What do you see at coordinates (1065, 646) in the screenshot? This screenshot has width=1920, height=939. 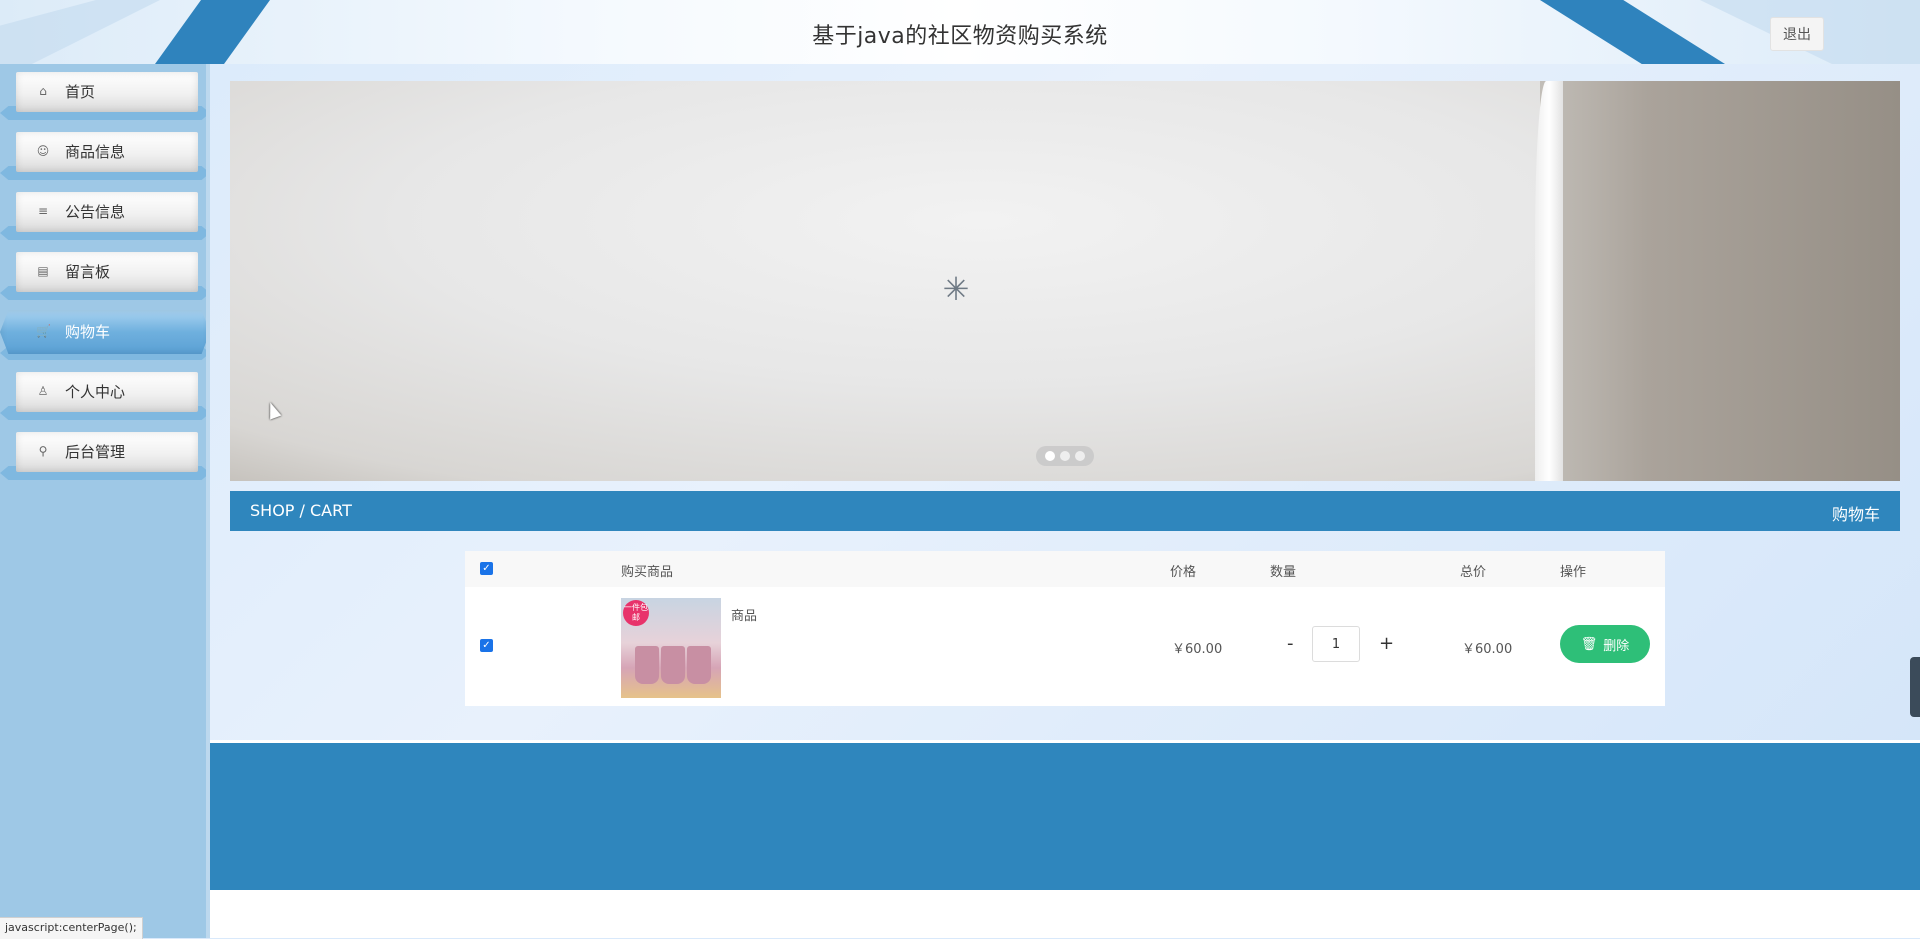 I see `table-row: ✓ 一件包邮 商品 ￥60.00 - + ￥60.00 🗑 删除` at bounding box center [1065, 646].